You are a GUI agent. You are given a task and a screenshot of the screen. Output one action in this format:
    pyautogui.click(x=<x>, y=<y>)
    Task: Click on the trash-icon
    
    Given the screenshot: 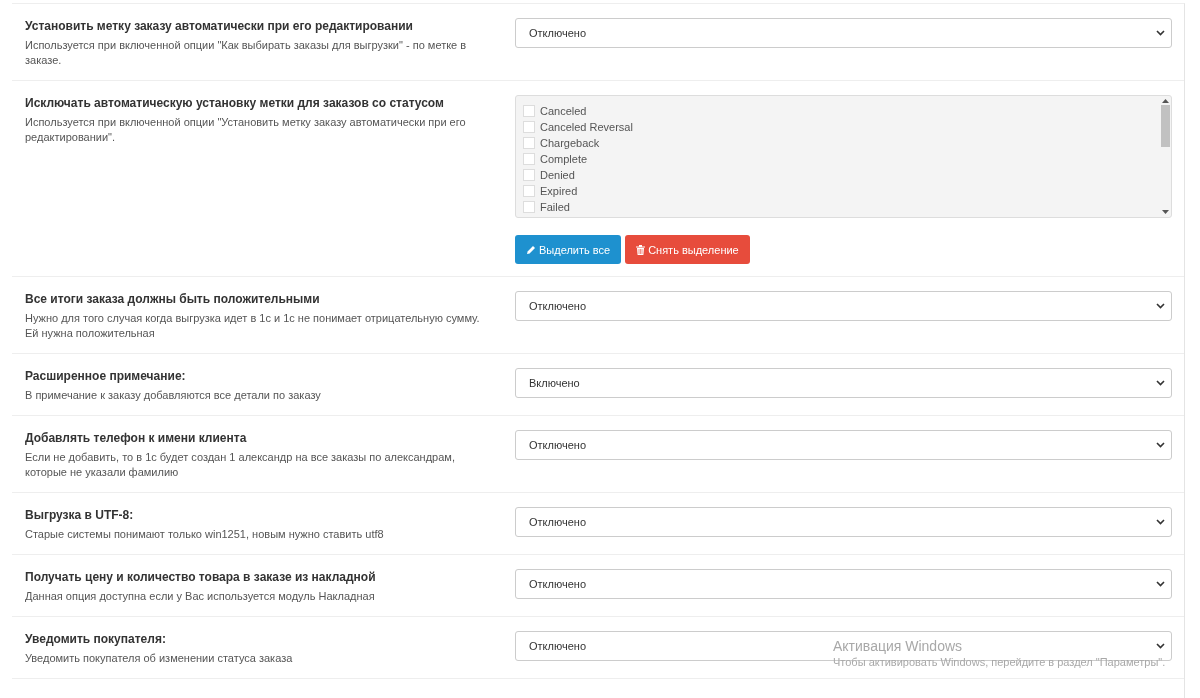 What is the action you would take?
    pyautogui.click(x=641, y=249)
    